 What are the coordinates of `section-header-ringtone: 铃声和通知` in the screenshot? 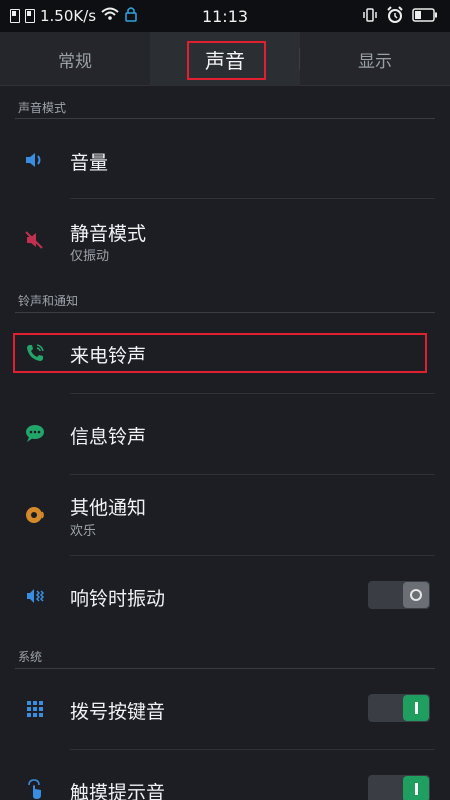 It's located at (48, 301).